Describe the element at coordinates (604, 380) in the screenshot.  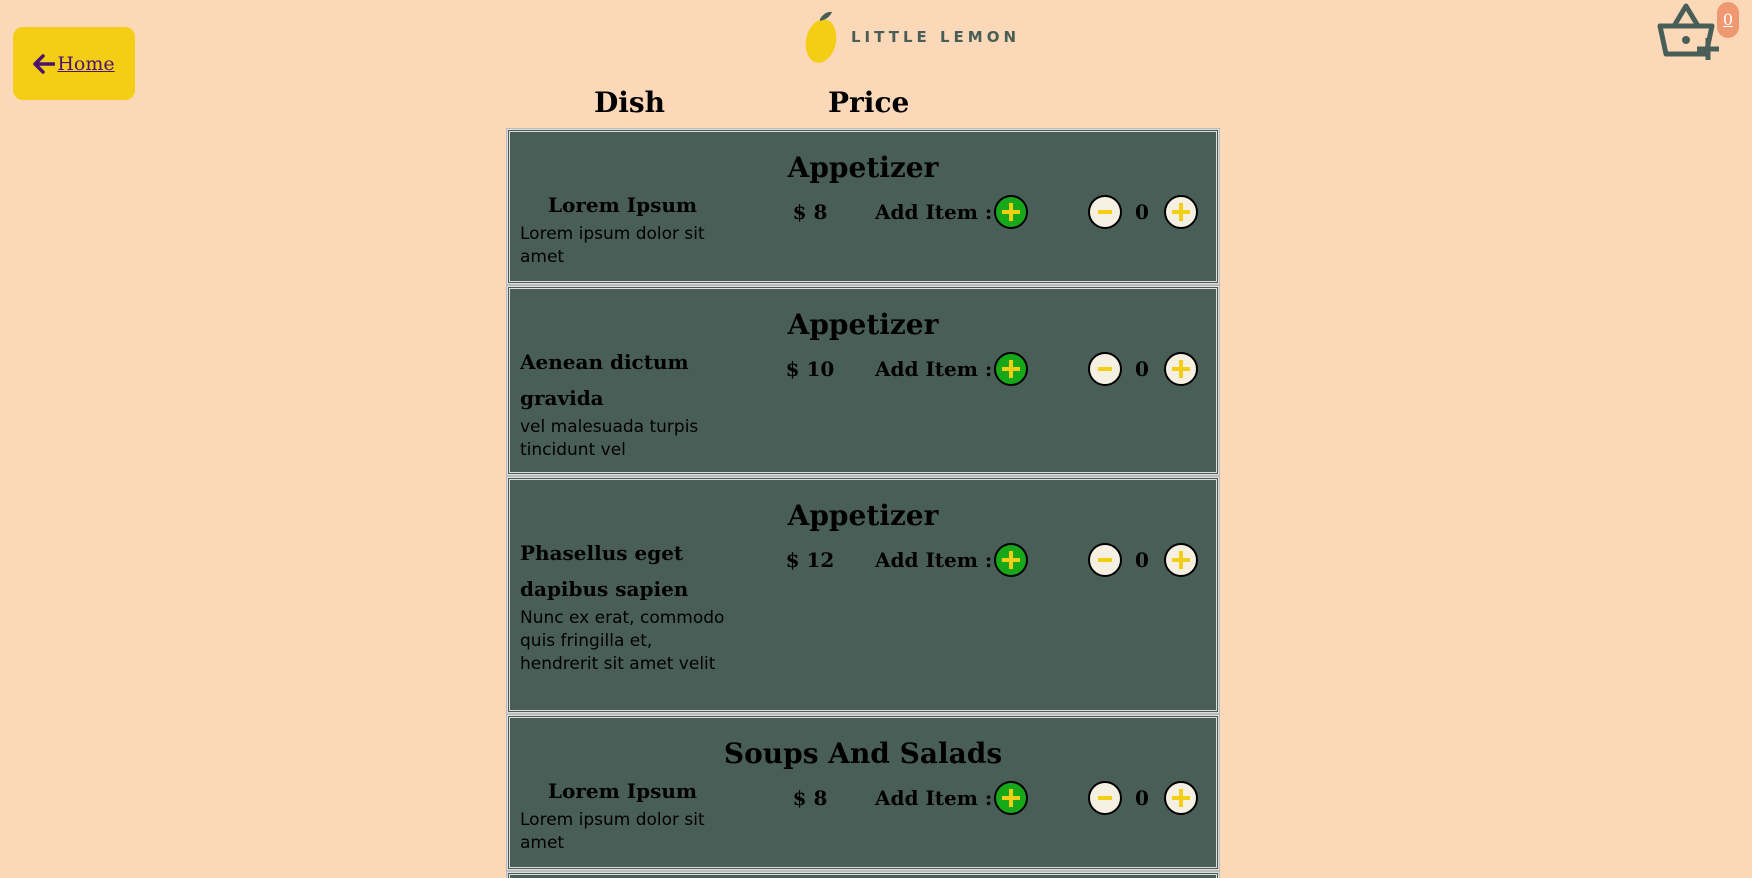
I see `item-name: Aenean dictum gravida` at that location.